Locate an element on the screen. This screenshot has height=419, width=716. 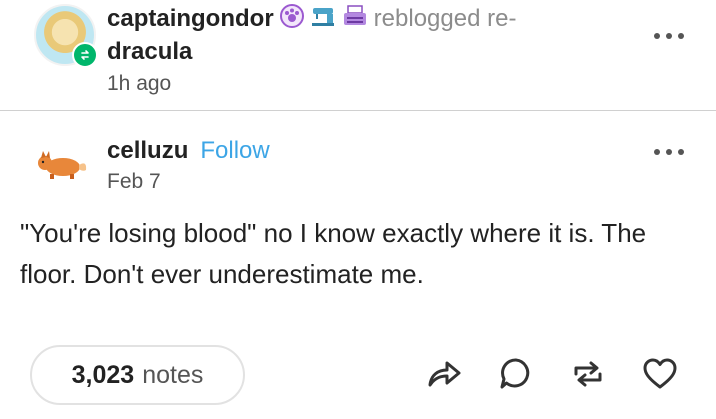
sewing-machine-badge-icon is located at coordinates (323, 18).